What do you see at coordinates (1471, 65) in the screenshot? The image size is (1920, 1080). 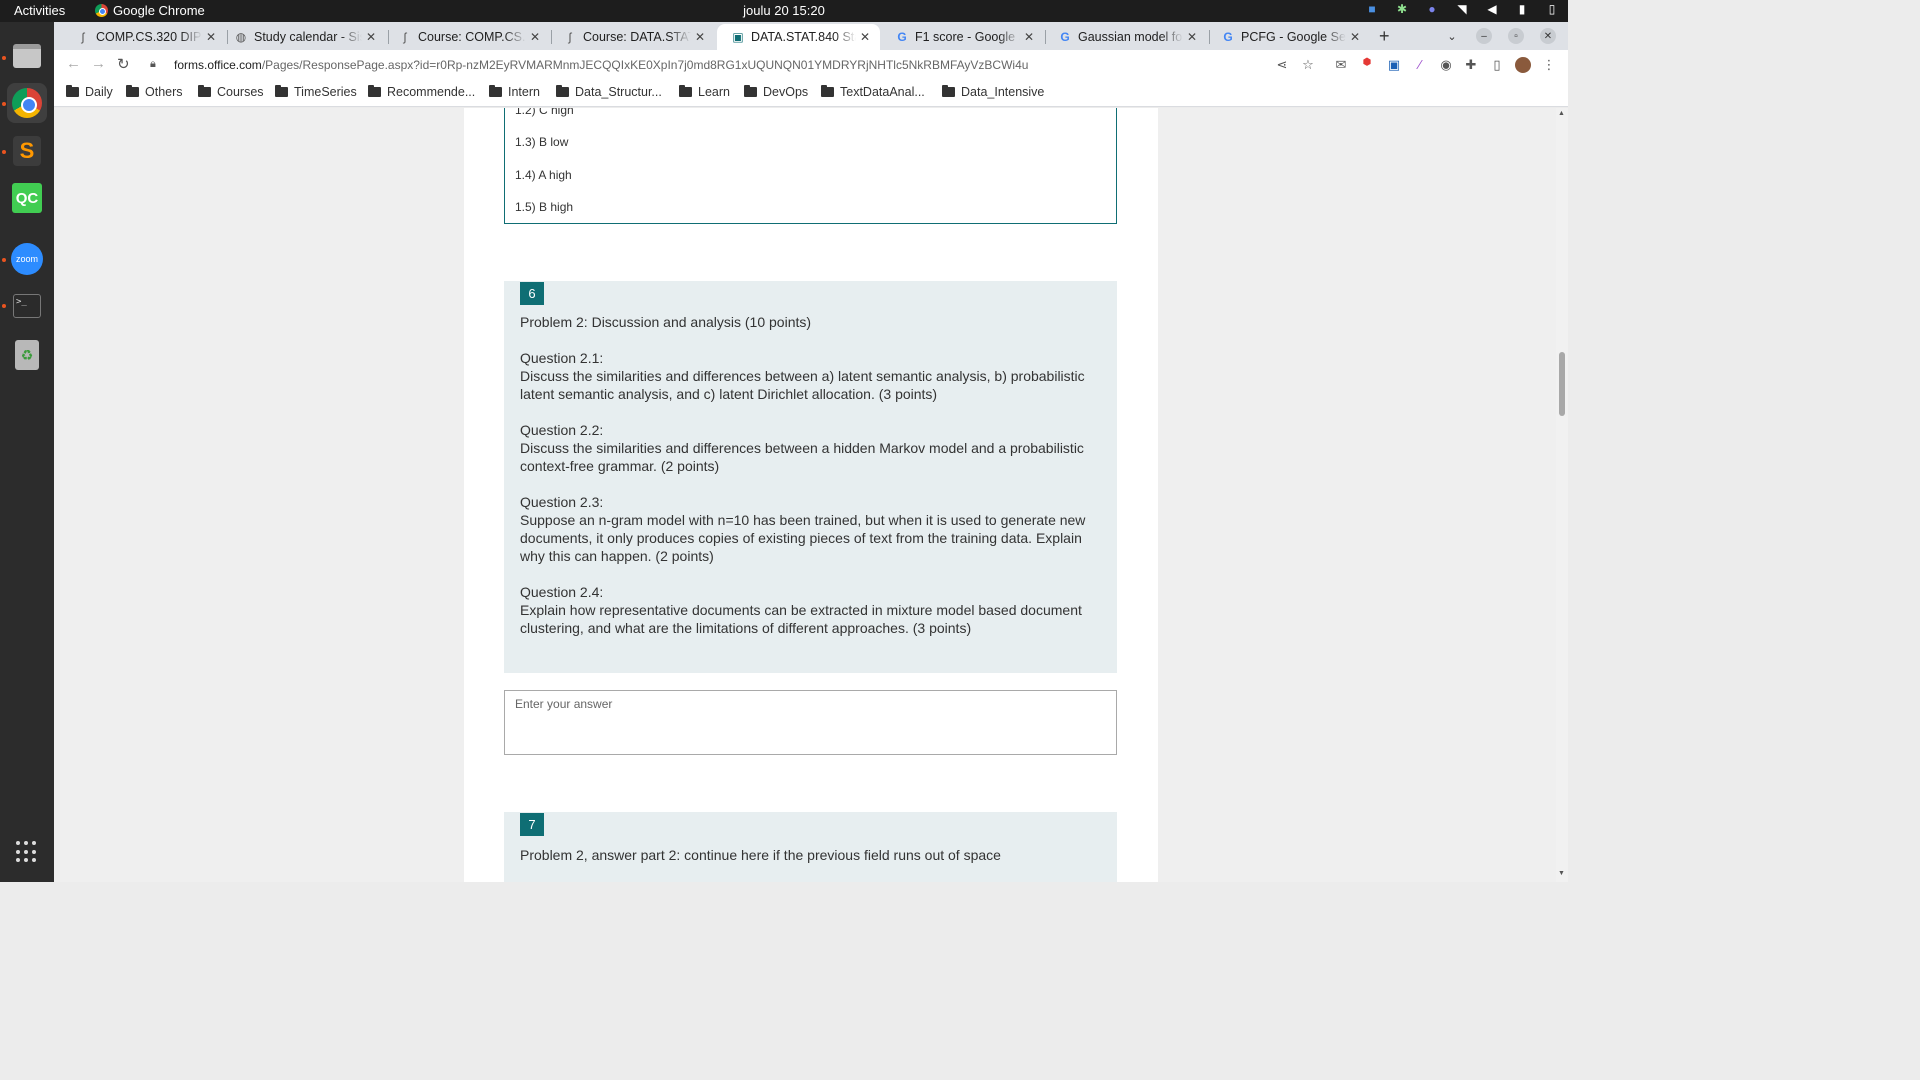 I see `extensions-puzzle-icon: ✚` at bounding box center [1471, 65].